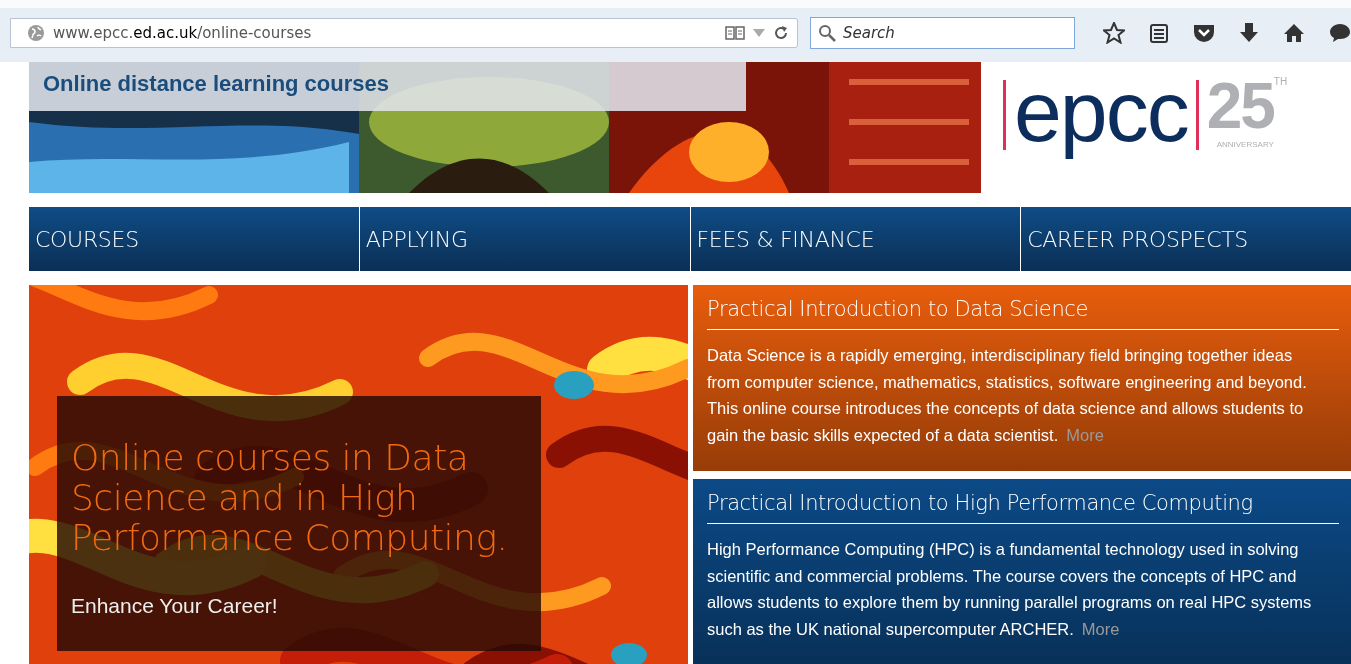 This screenshot has height=664, width=1351. Describe the element at coordinates (1114, 33) in the screenshot. I see `star-icon` at that location.